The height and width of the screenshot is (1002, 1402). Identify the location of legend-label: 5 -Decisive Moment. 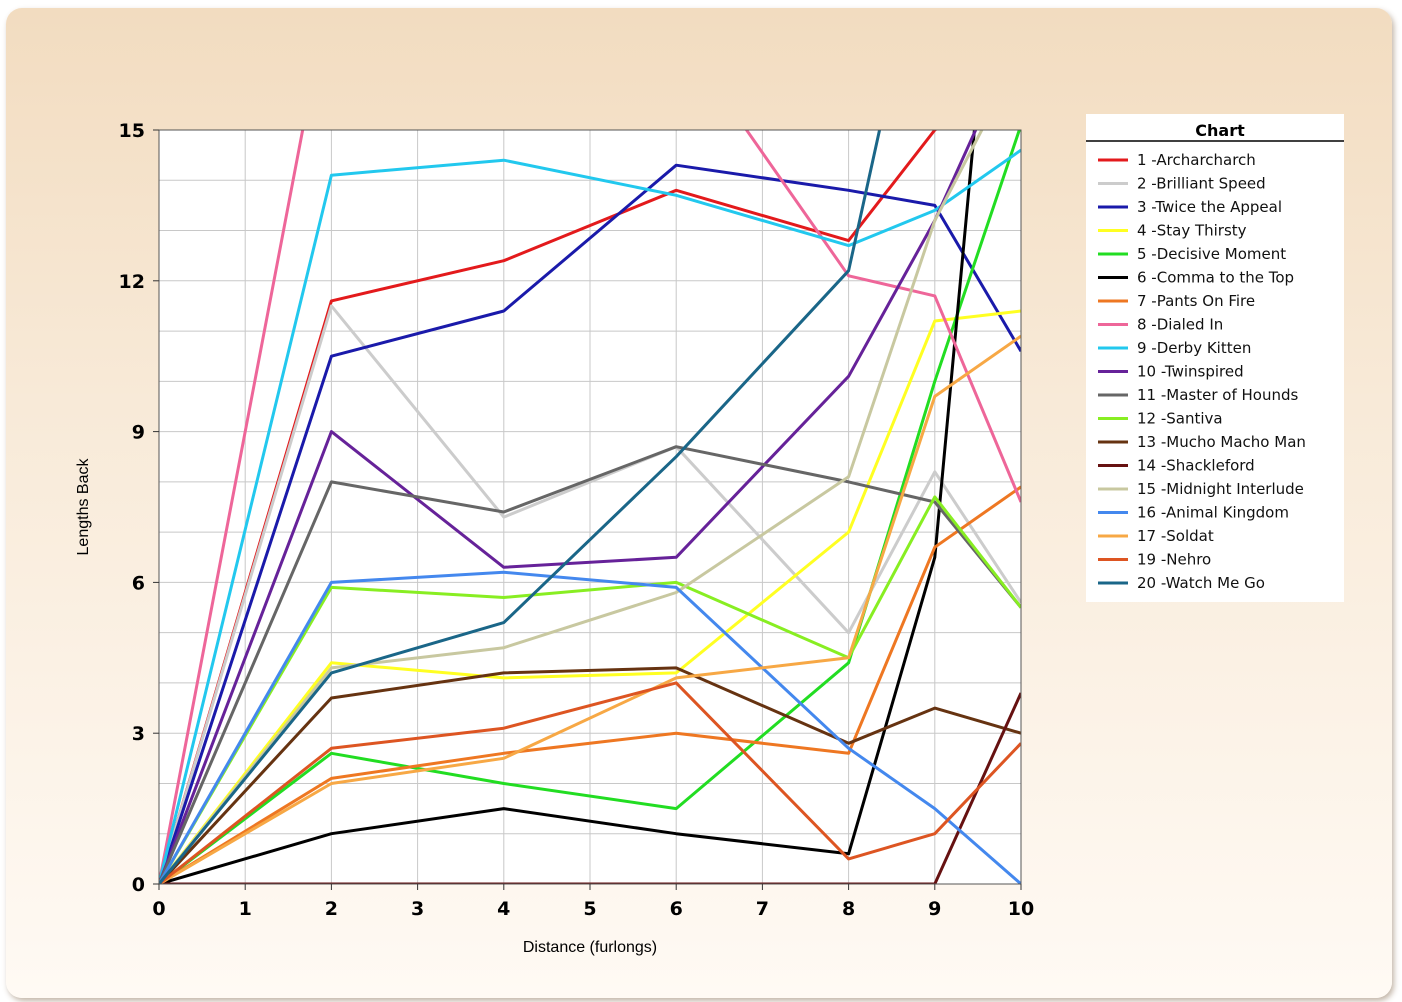
(1211, 254).